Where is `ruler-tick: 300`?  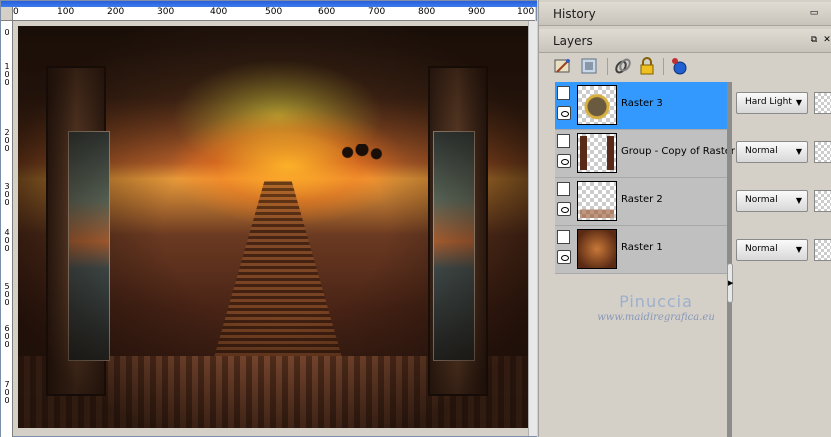 ruler-tick: 300 is located at coordinates (166, 12).